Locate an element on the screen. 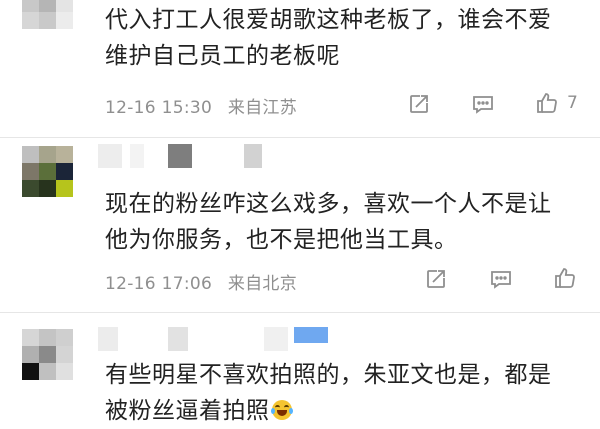 This screenshot has height=429, width=600. comment-text: 代入打工人很爱胡歌这种老板了，谁会不爱 维护自己员工的老板呢 is located at coordinates (345, 38).